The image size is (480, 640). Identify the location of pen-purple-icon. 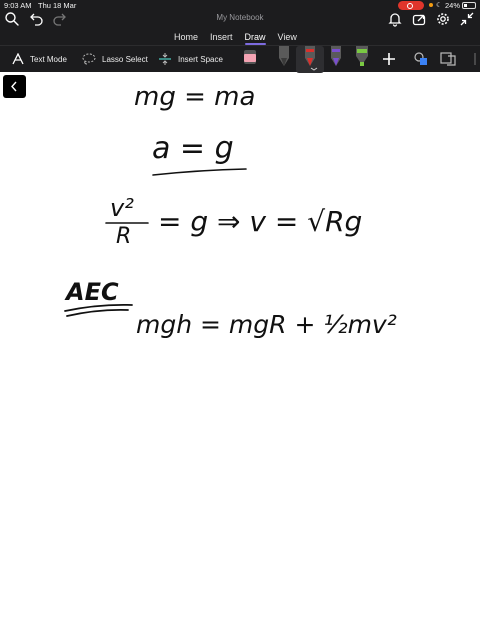
(336, 56).